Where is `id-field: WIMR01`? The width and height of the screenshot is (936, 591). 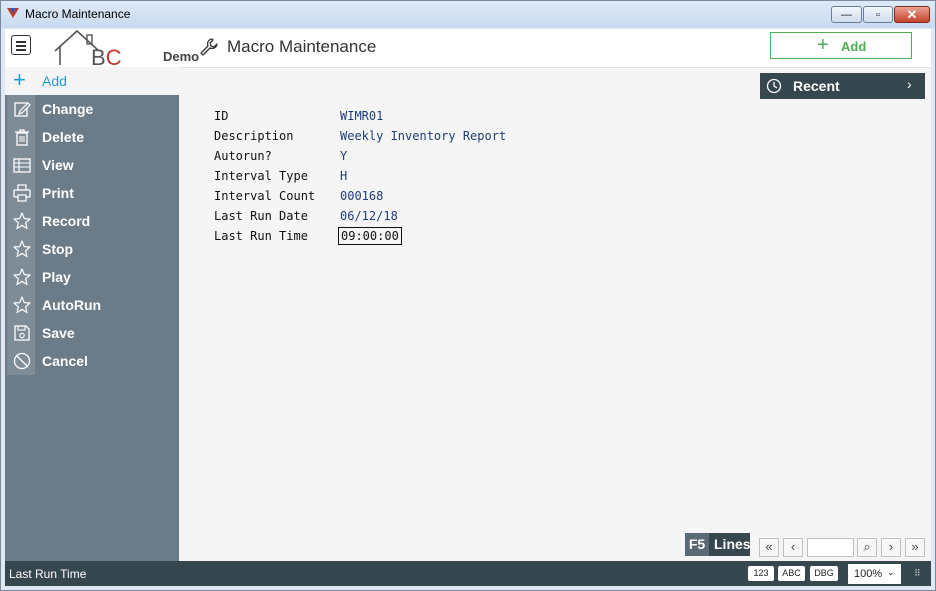
id-field: WIMR01 is located at coordinates (361, 116).